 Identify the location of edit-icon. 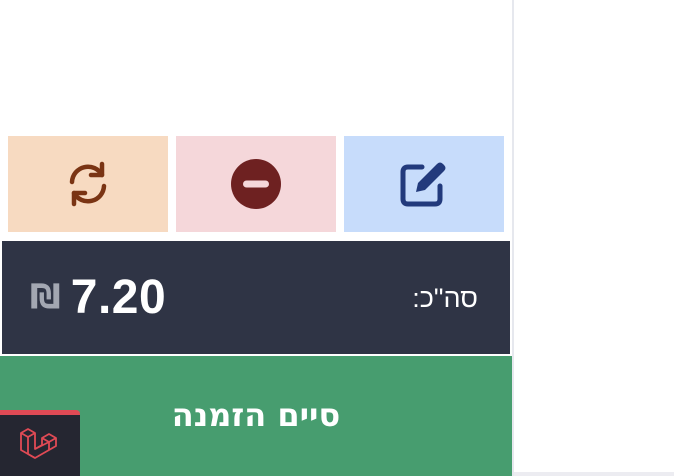
(423, 184).